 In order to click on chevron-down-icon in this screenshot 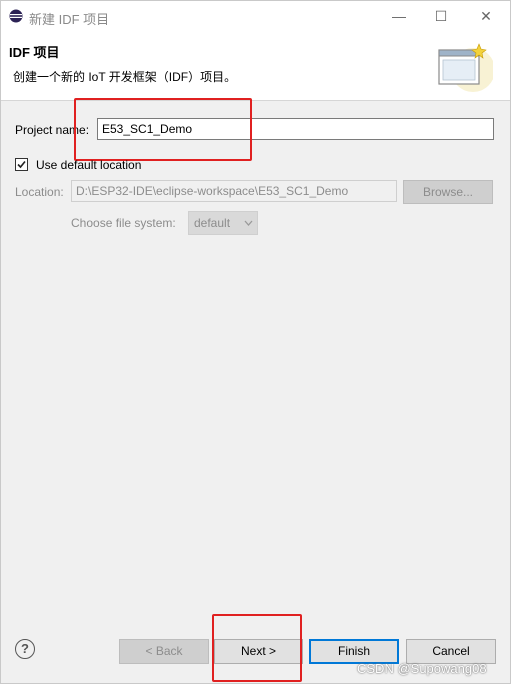, I will do `click(248, 223)`.